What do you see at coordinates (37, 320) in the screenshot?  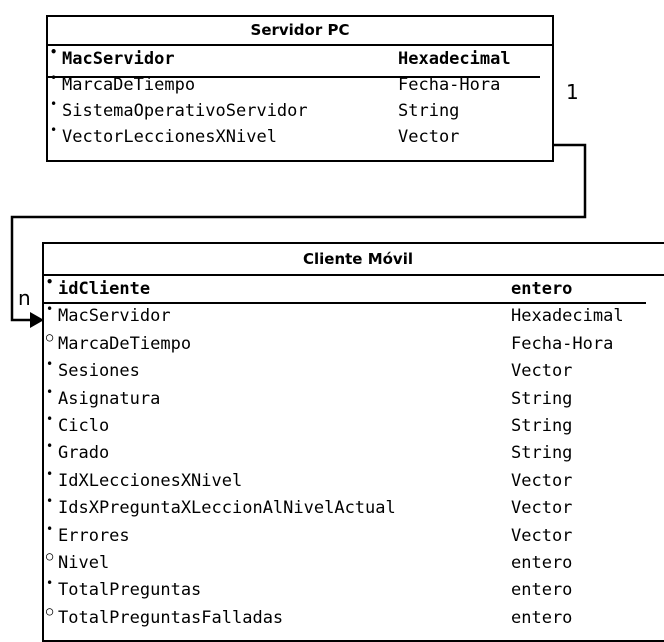 I see `relationship-arrowhead` at bounding box center [37, 320].